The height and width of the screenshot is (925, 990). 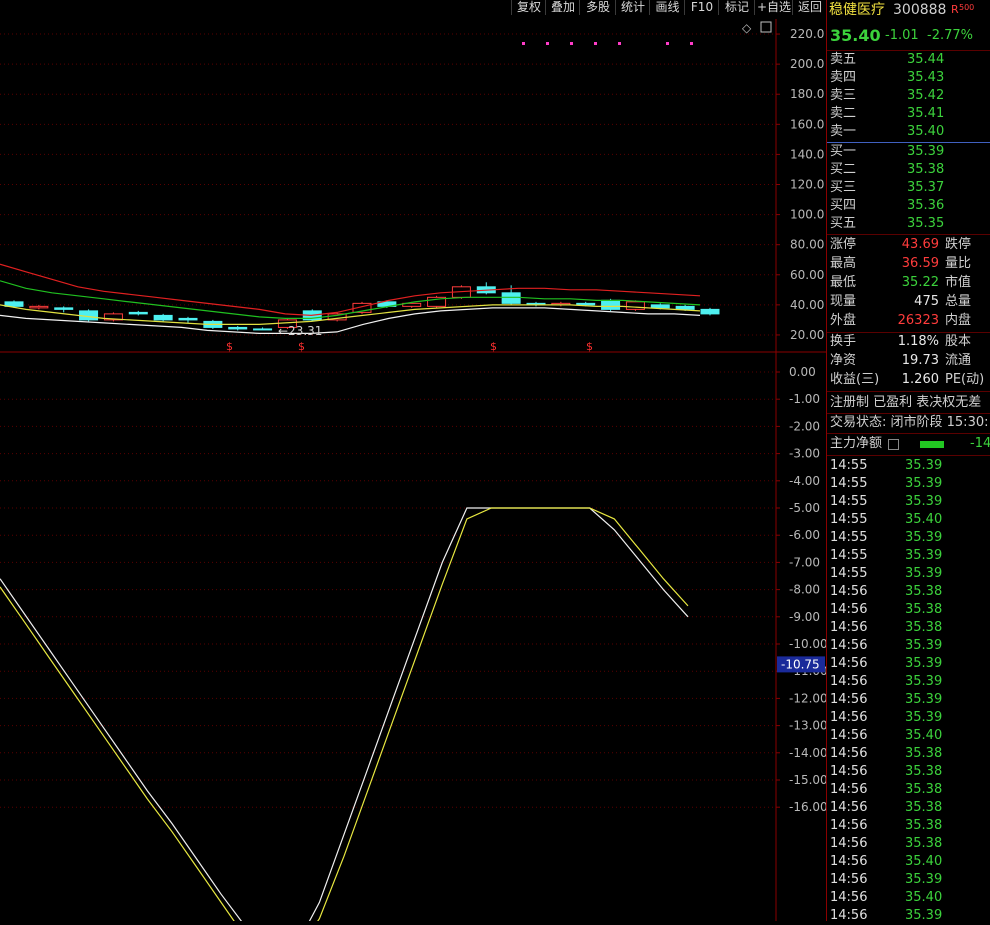 What do you see at coordinates (528, 7) in the screenshot?
I see `toolbar-fuquan-button: 复权` at bounding box center [528, 7].